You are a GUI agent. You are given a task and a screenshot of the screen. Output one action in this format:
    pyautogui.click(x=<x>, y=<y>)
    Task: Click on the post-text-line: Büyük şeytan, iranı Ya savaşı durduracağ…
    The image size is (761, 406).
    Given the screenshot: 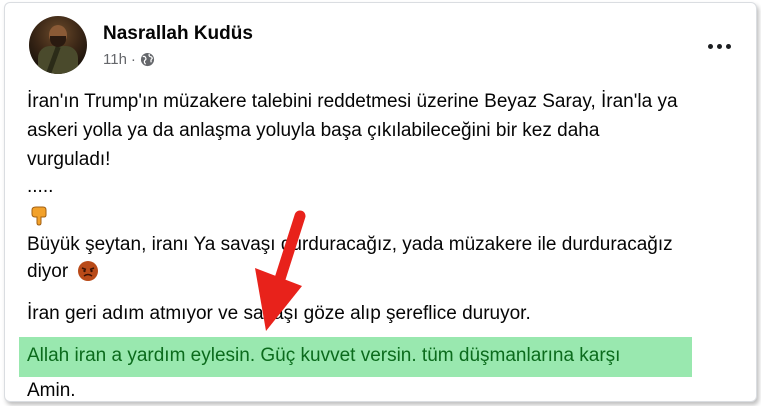 What is the action you would take?
    pyautogui.click(x=350, y=244)
    